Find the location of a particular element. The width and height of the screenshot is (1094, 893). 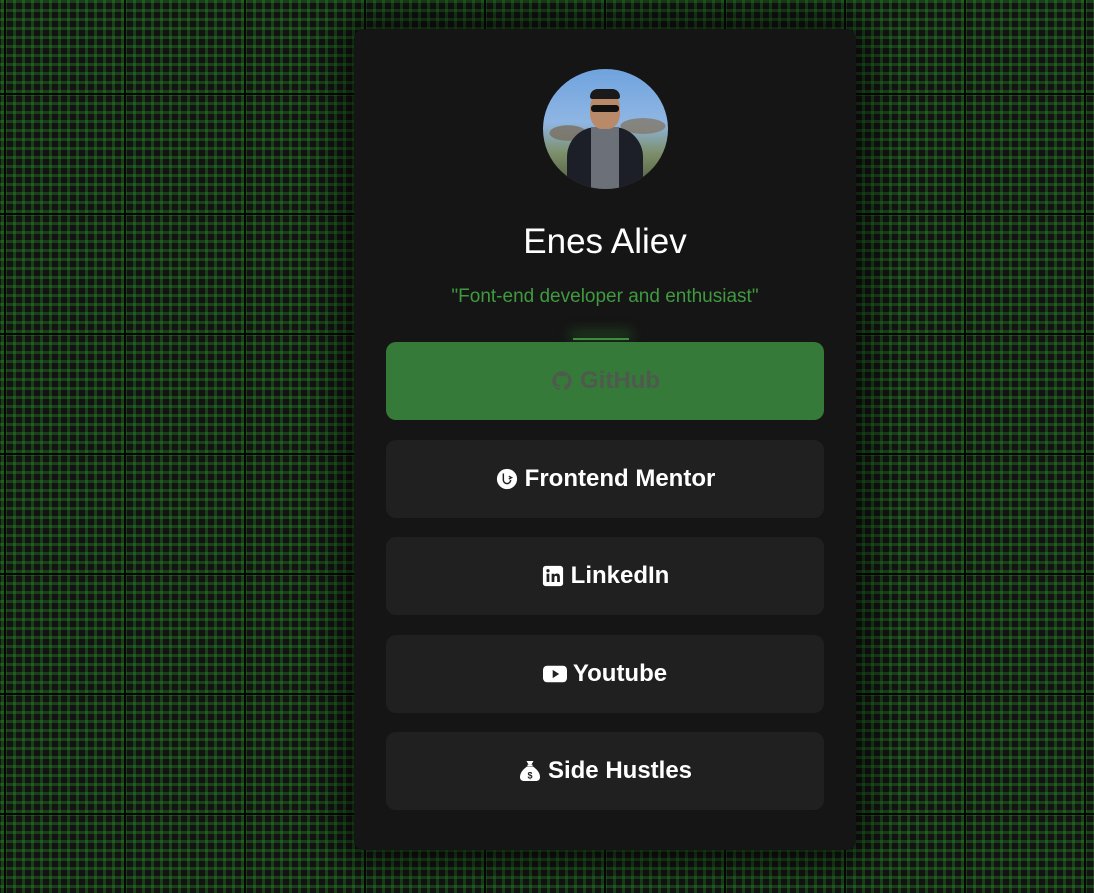

hover-glow is located at coordinates (601, 339).